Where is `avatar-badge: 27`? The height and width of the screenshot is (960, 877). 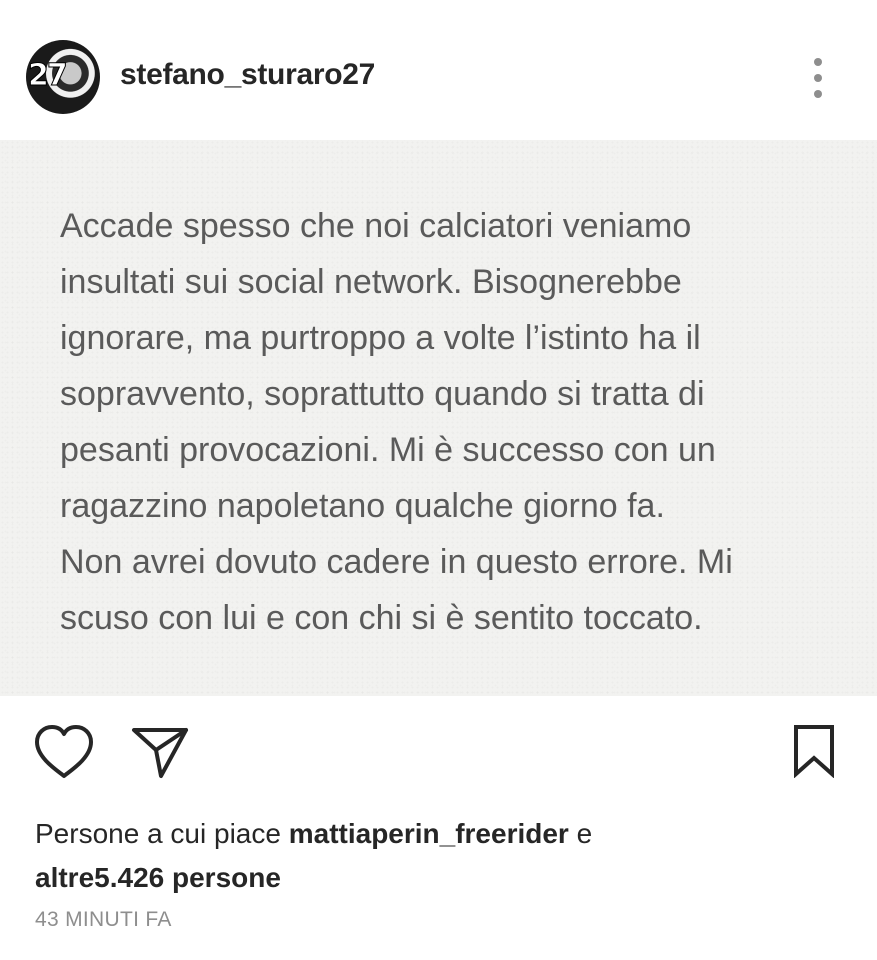
avatar-badge: 27 is located at coordinates (48, 76).